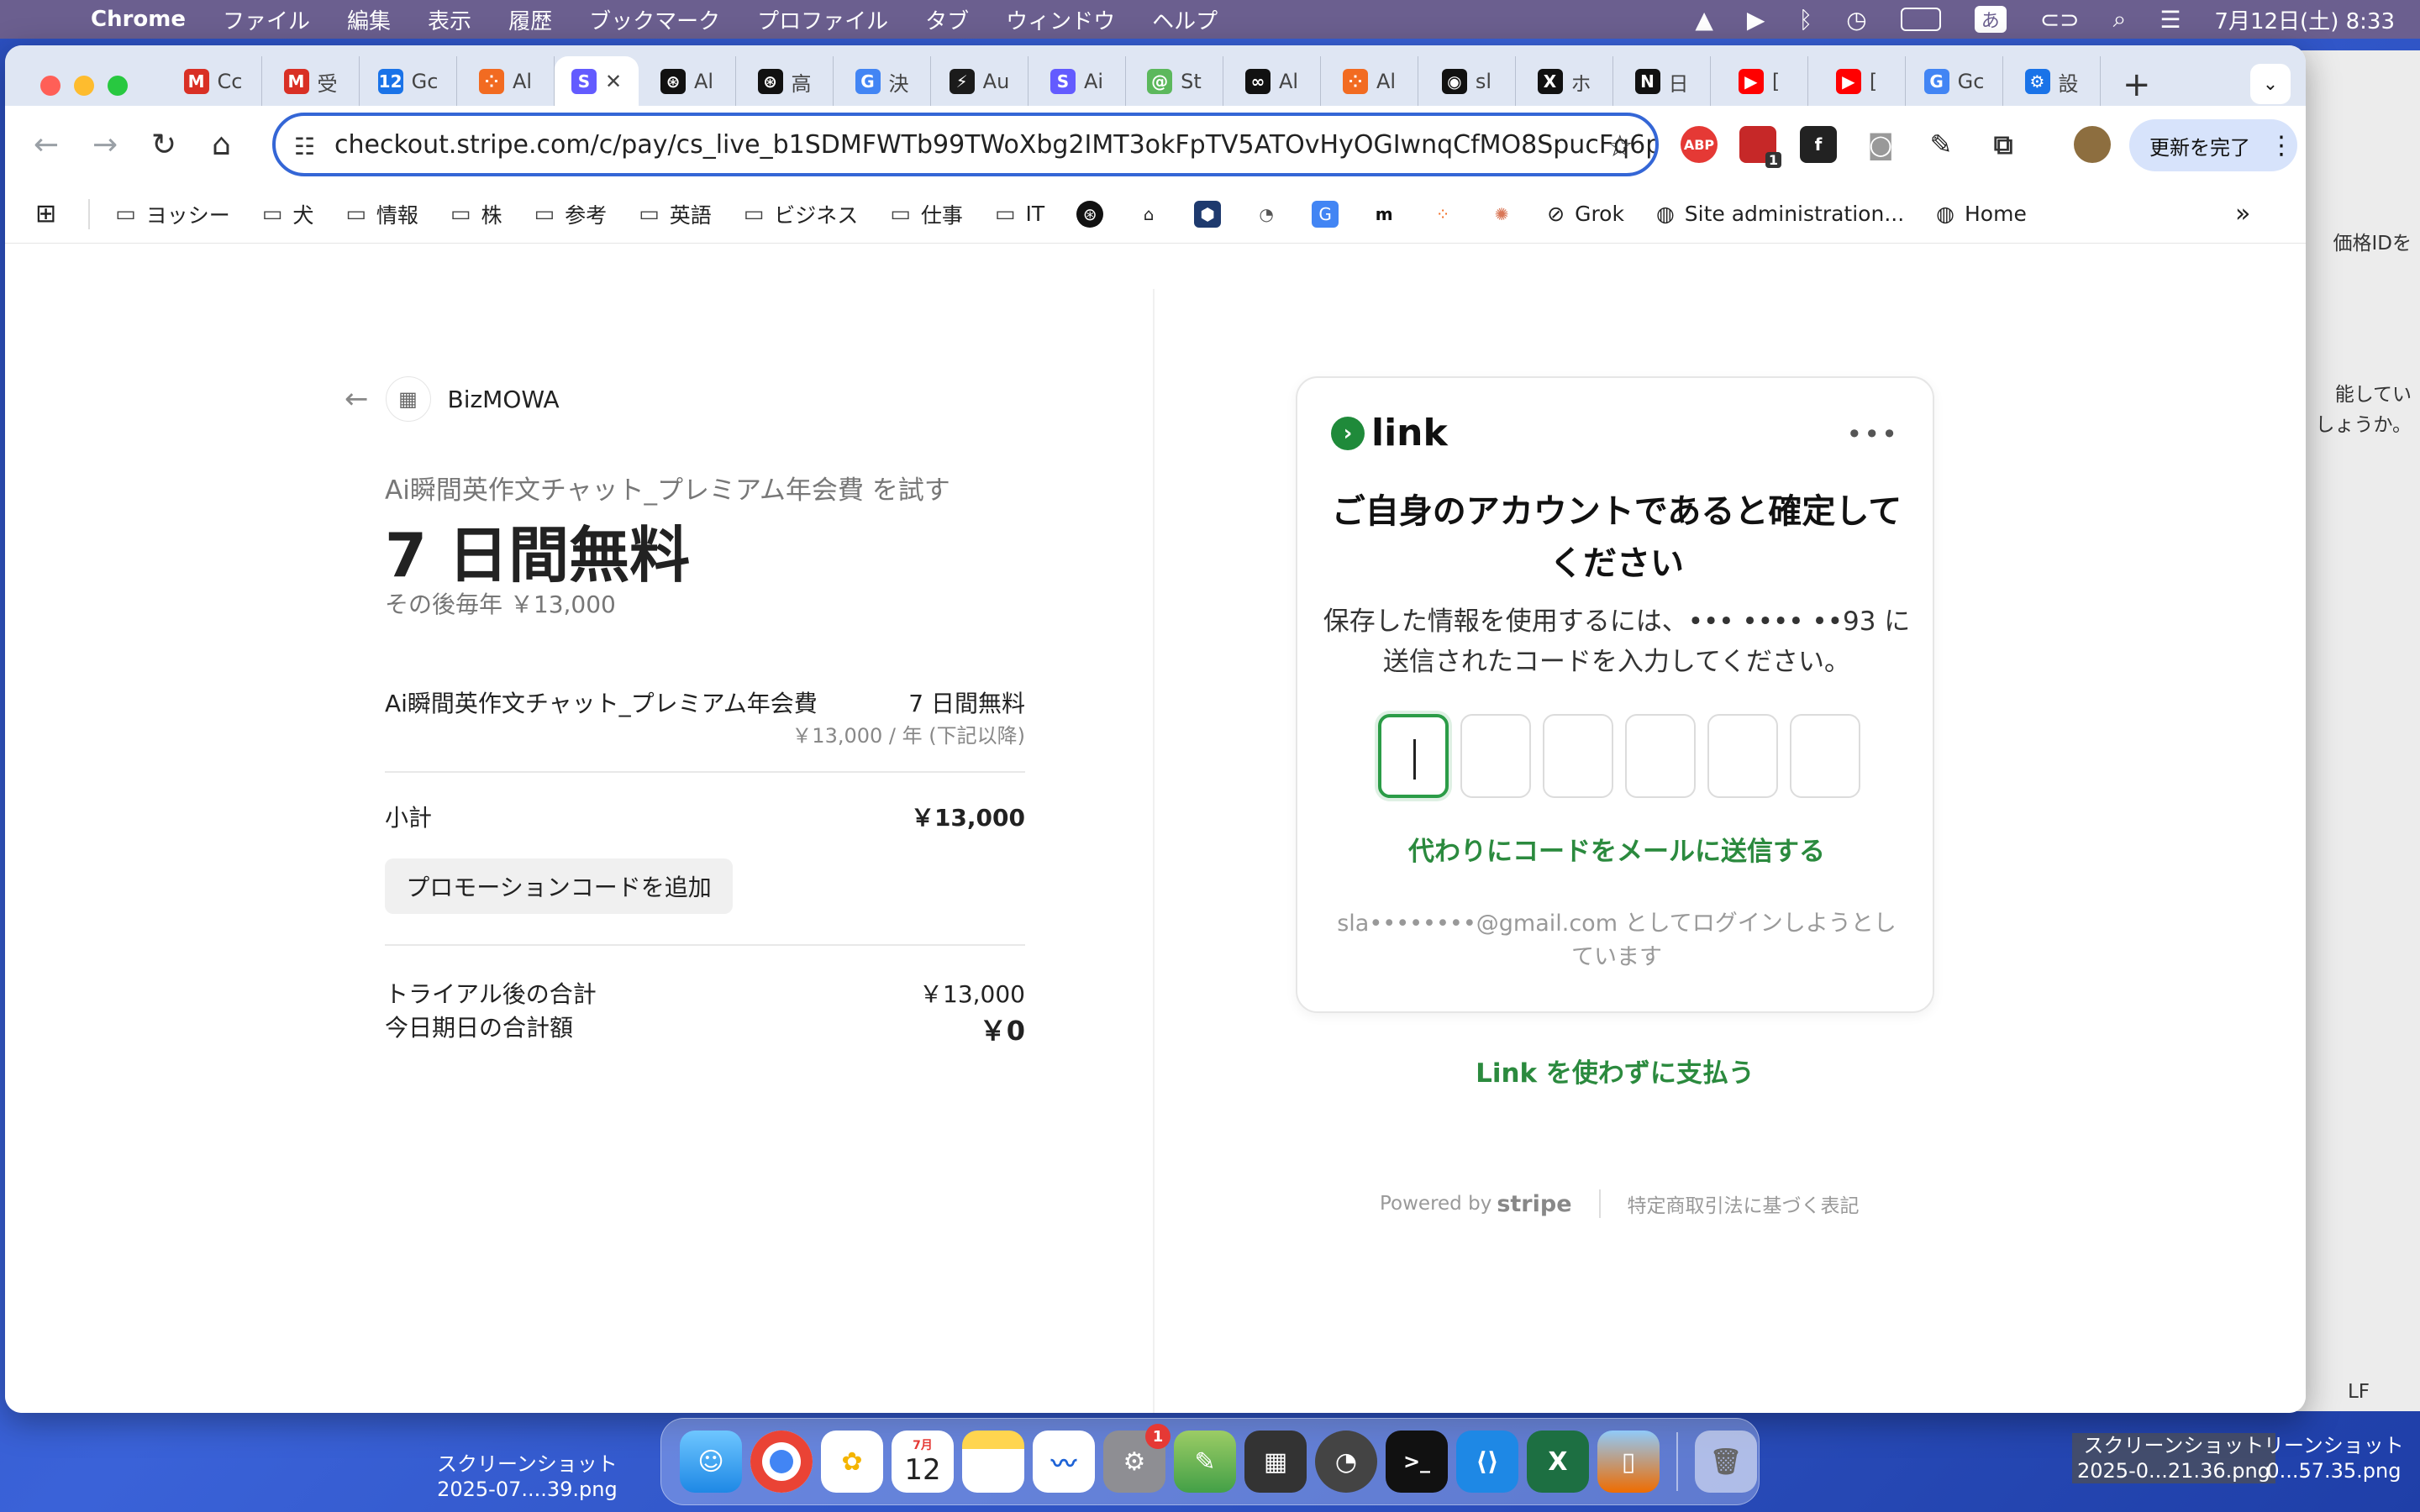  Describe the element at coordinates (2359, 1392) in the screenshot. I see `line-ending-label: LF` at that location.